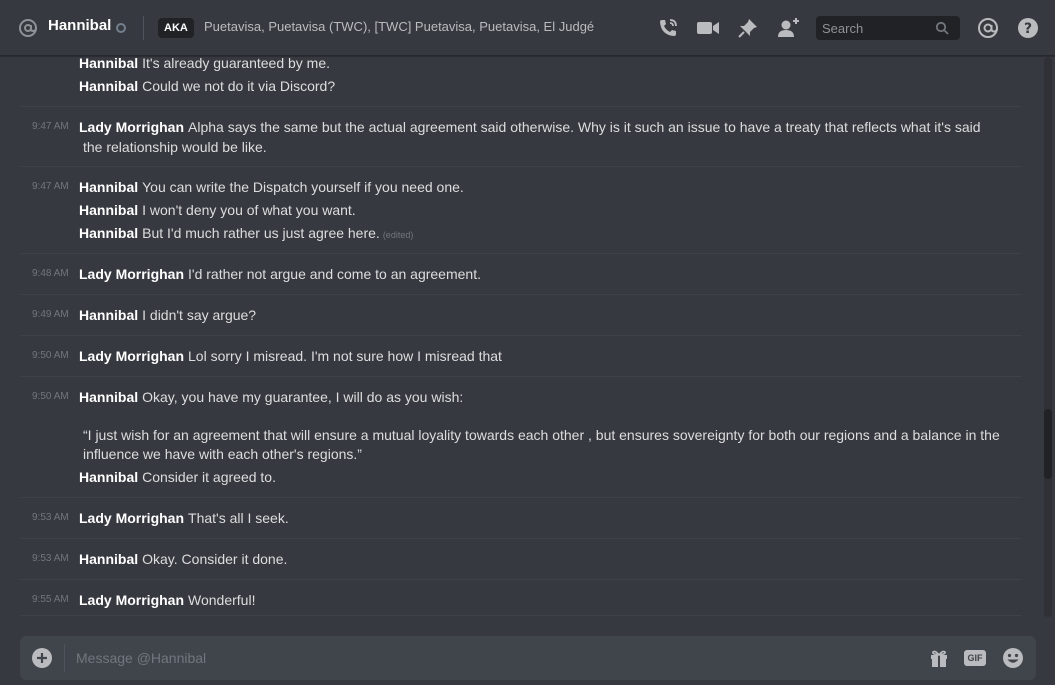 The height and width of the screenshot is (685, 1055). What do you see at coordinates (988, 28) in the screenshot?
I see `mentions-at-icon` at bounding box center [988, 28].